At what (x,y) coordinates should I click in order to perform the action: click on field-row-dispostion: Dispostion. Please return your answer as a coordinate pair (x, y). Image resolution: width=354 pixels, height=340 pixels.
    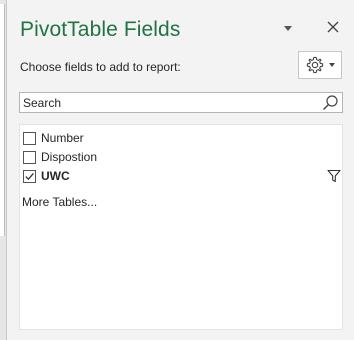
    Looking at the image, I should click on (181, 157).